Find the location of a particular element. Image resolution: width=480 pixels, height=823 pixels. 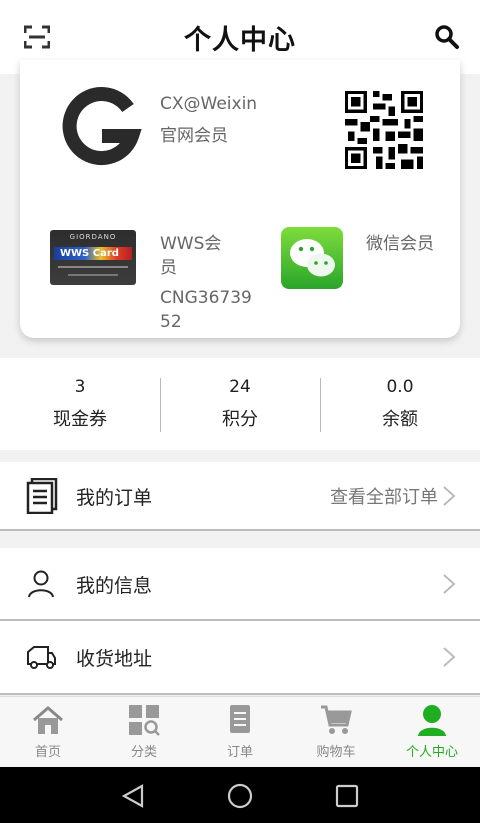

wws-member-label-2: 员 is located at coordinates (168, 268).